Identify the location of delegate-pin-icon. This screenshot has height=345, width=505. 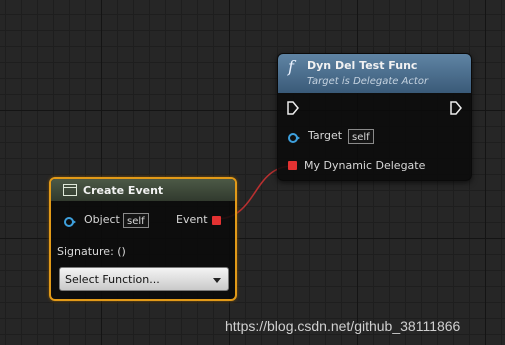
(292, 165).